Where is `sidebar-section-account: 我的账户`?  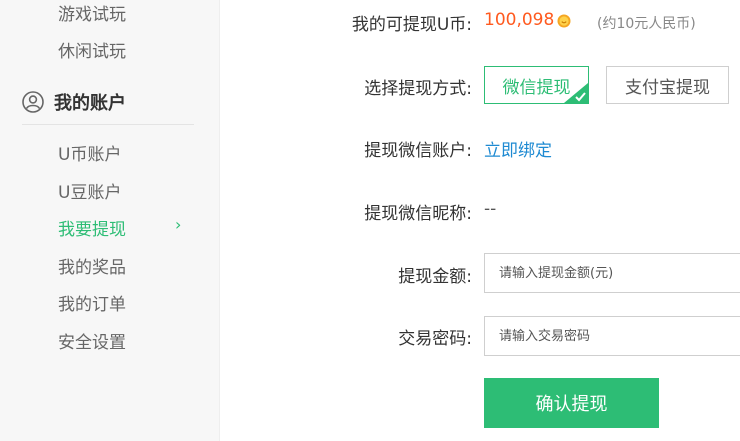 sidebar-section-account: 我的账户 is located at coordinates (74, 102).